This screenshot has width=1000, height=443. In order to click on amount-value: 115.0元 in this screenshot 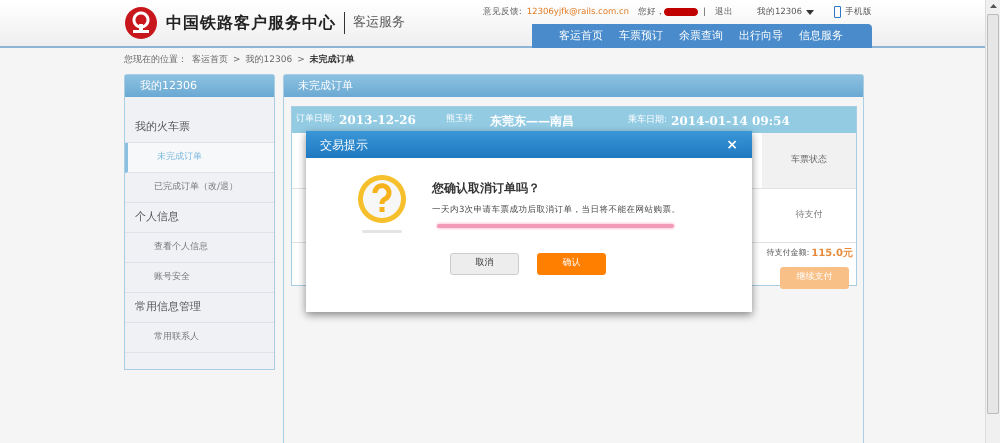, I will do `click(832, 253)`.